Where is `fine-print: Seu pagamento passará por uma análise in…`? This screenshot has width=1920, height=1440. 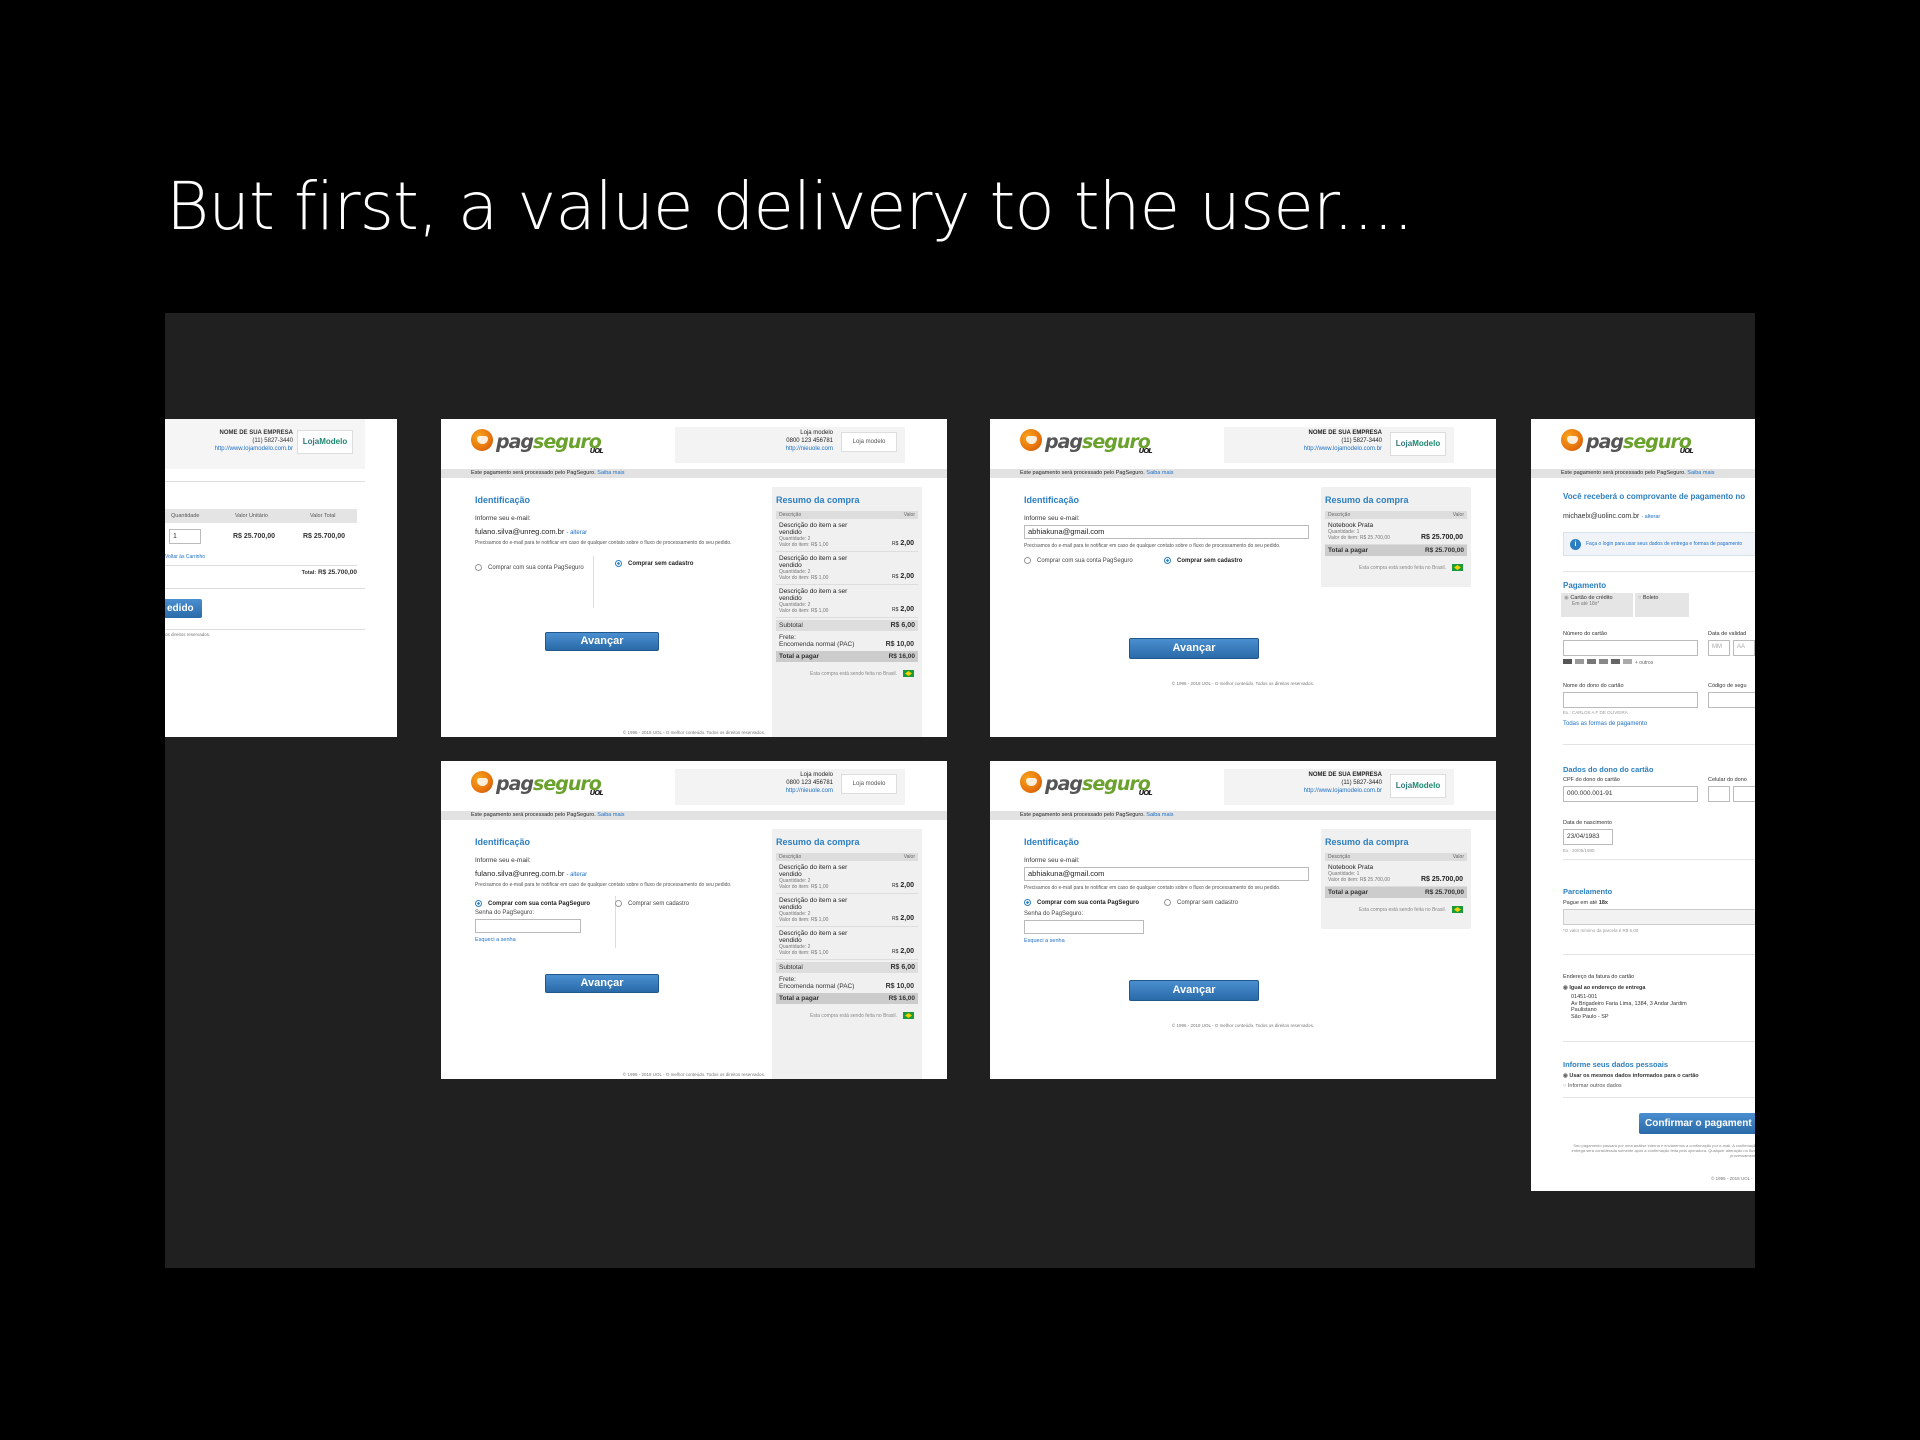
fine-print: Seu pagamento passará por uma análise in… is located at coordinates (1663, 1150).